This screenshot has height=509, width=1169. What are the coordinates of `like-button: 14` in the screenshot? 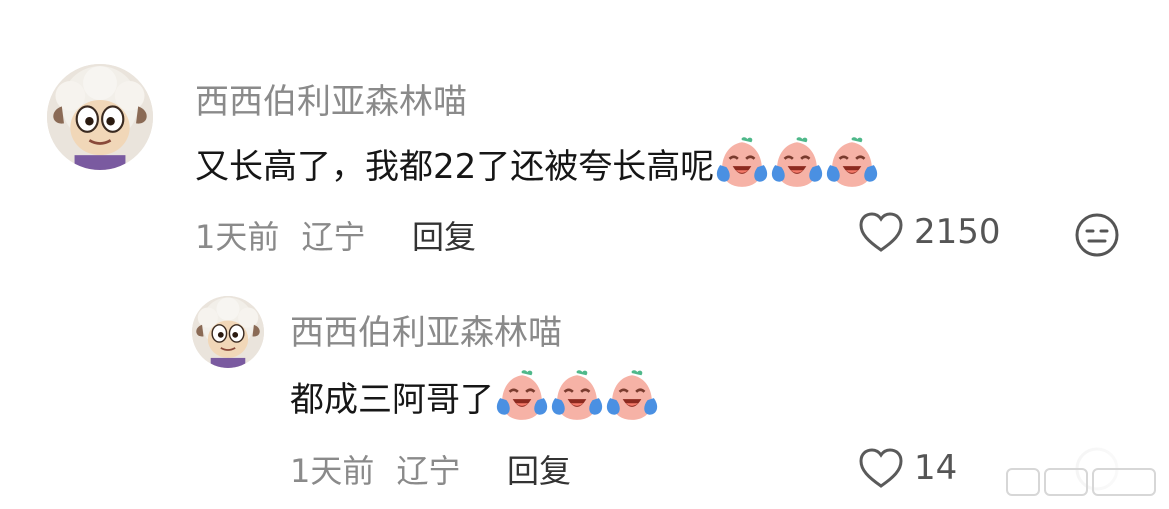 It's located at (907, 468).